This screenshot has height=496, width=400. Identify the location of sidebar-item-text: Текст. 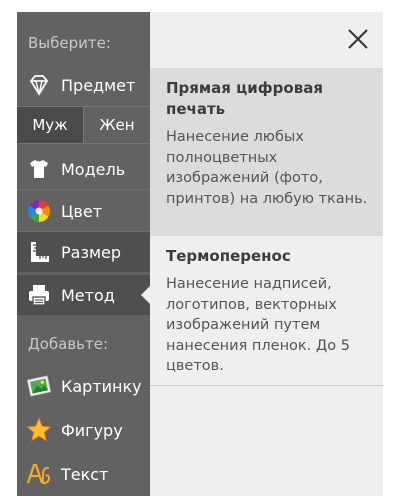
(83, 474).